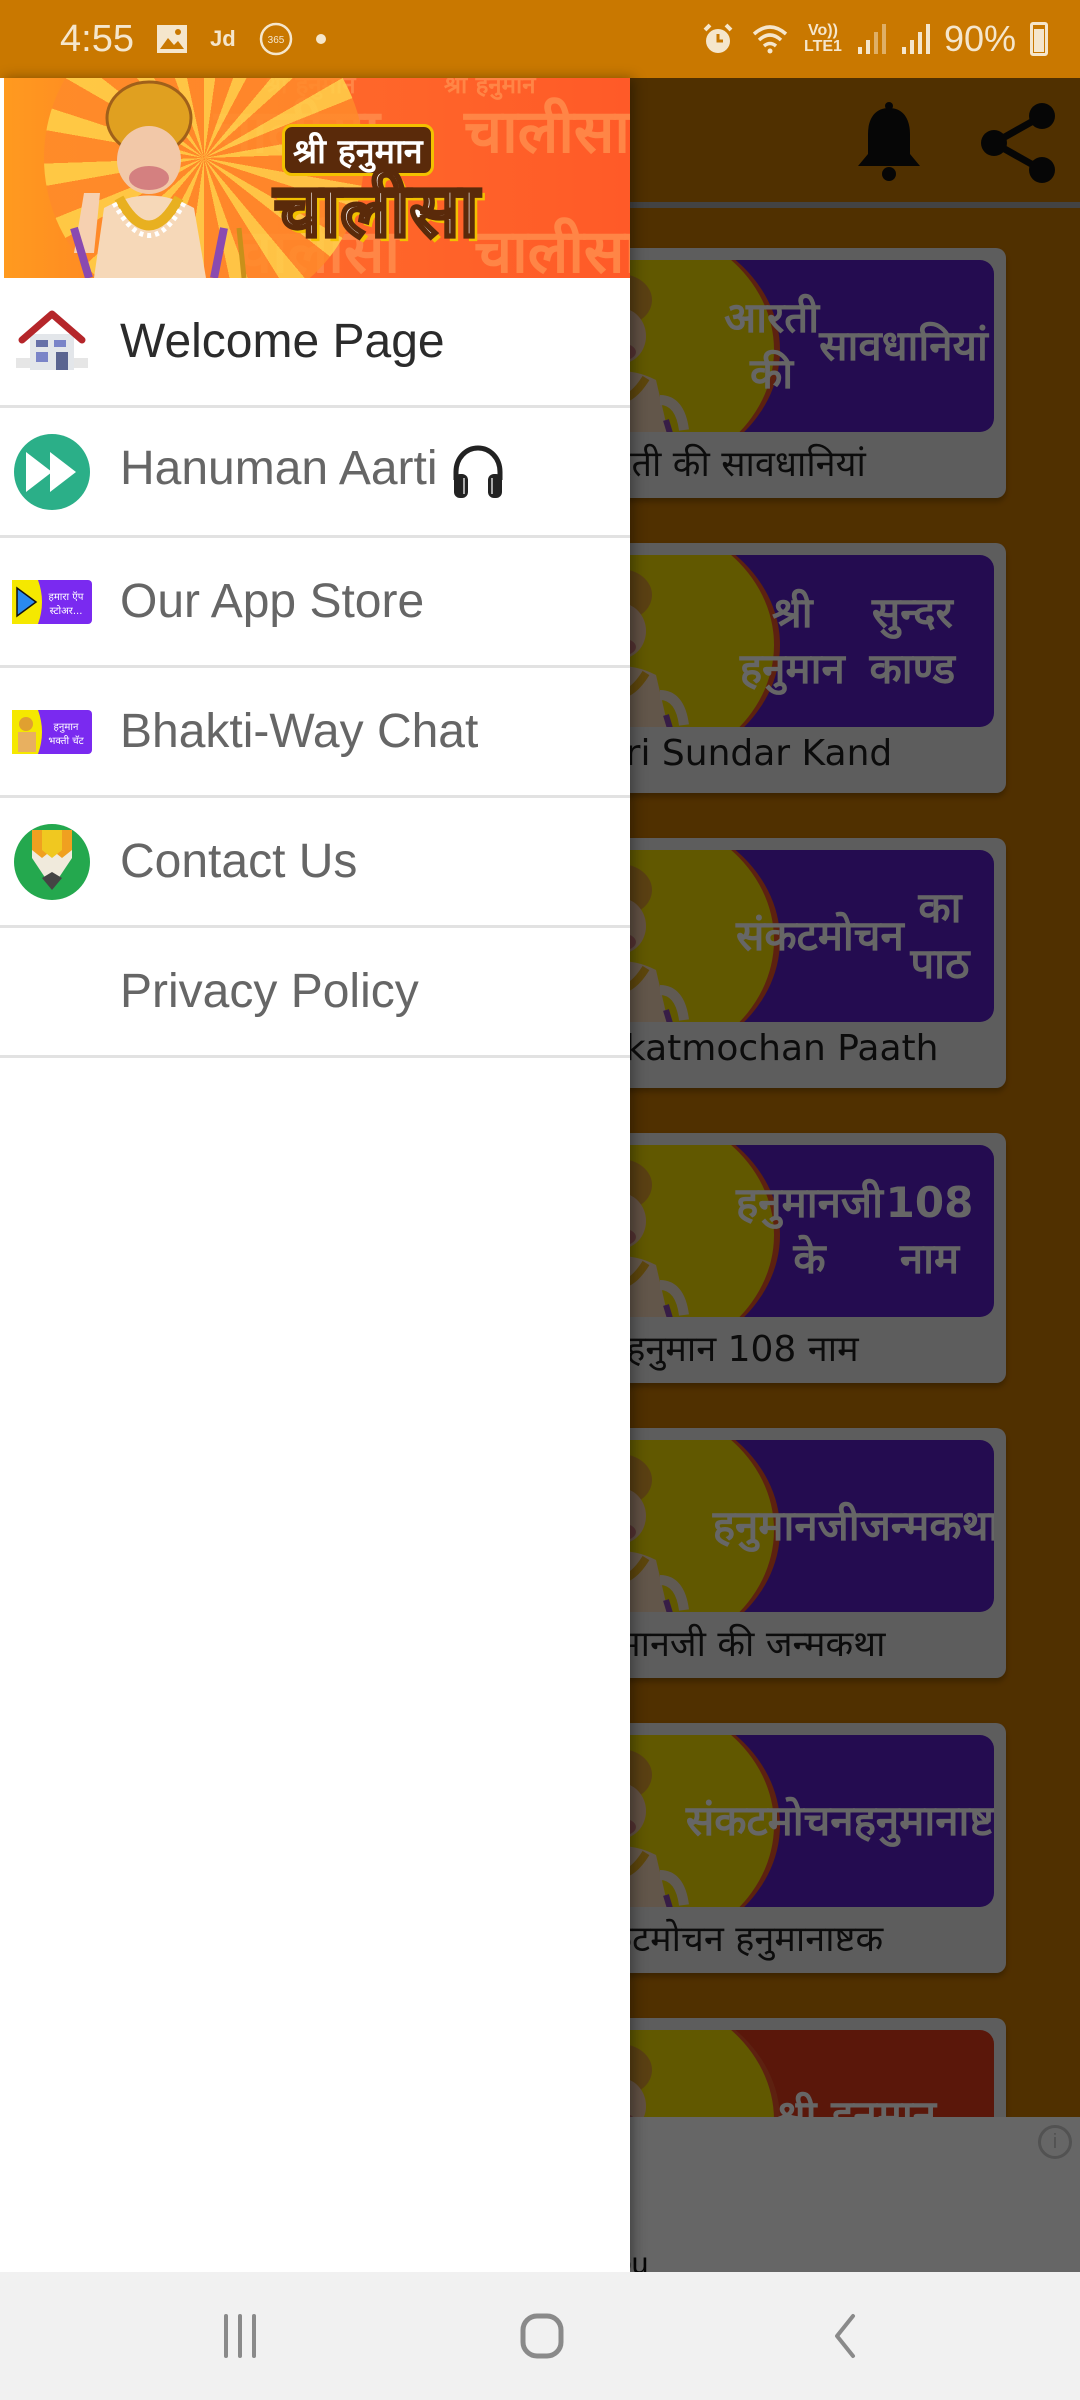  I want to click on home-icon, so click(542, 2336).